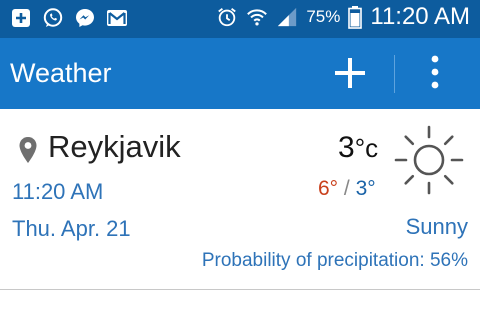 This screenshot has width=480, height=321. Describe the element at coordinates (257, 17) in the screenshot. I see `wifi-icon` at that location.